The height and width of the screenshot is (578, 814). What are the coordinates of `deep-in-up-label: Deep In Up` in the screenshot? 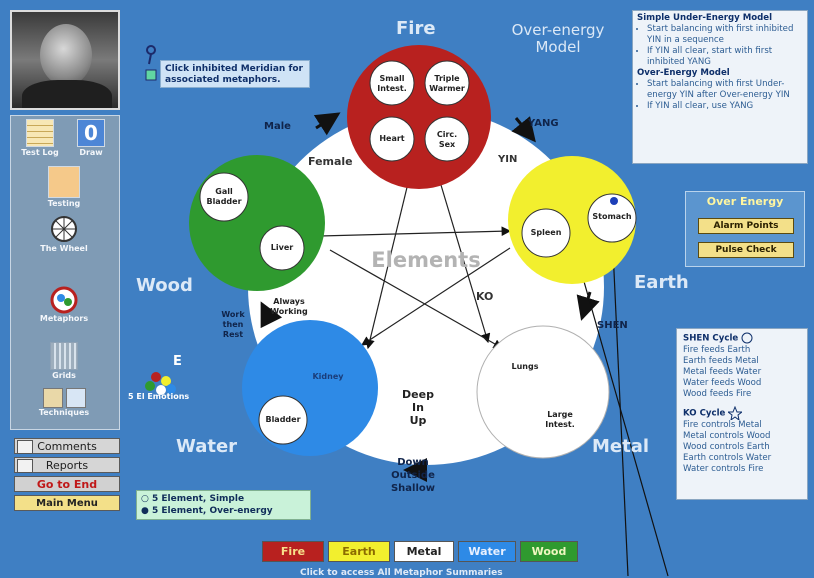 It's located at (418, 407).